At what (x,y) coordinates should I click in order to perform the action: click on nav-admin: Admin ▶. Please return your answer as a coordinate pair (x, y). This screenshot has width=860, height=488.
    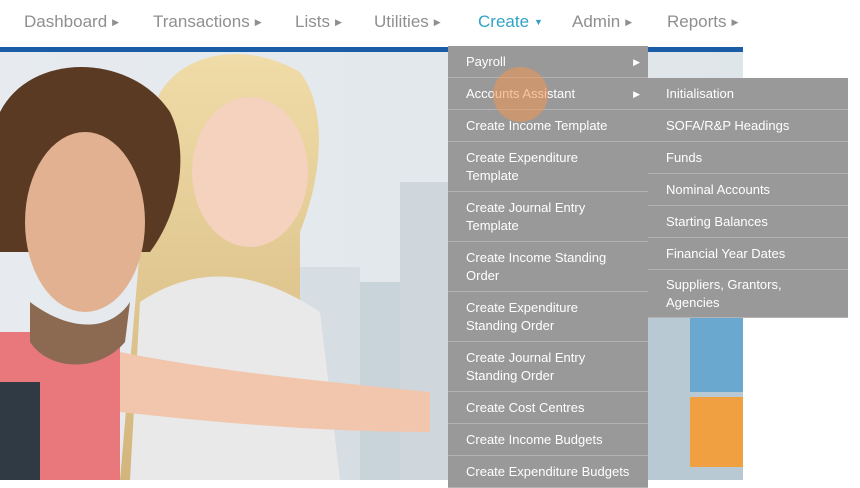
    Looking at the image, I should click on (602, 22).